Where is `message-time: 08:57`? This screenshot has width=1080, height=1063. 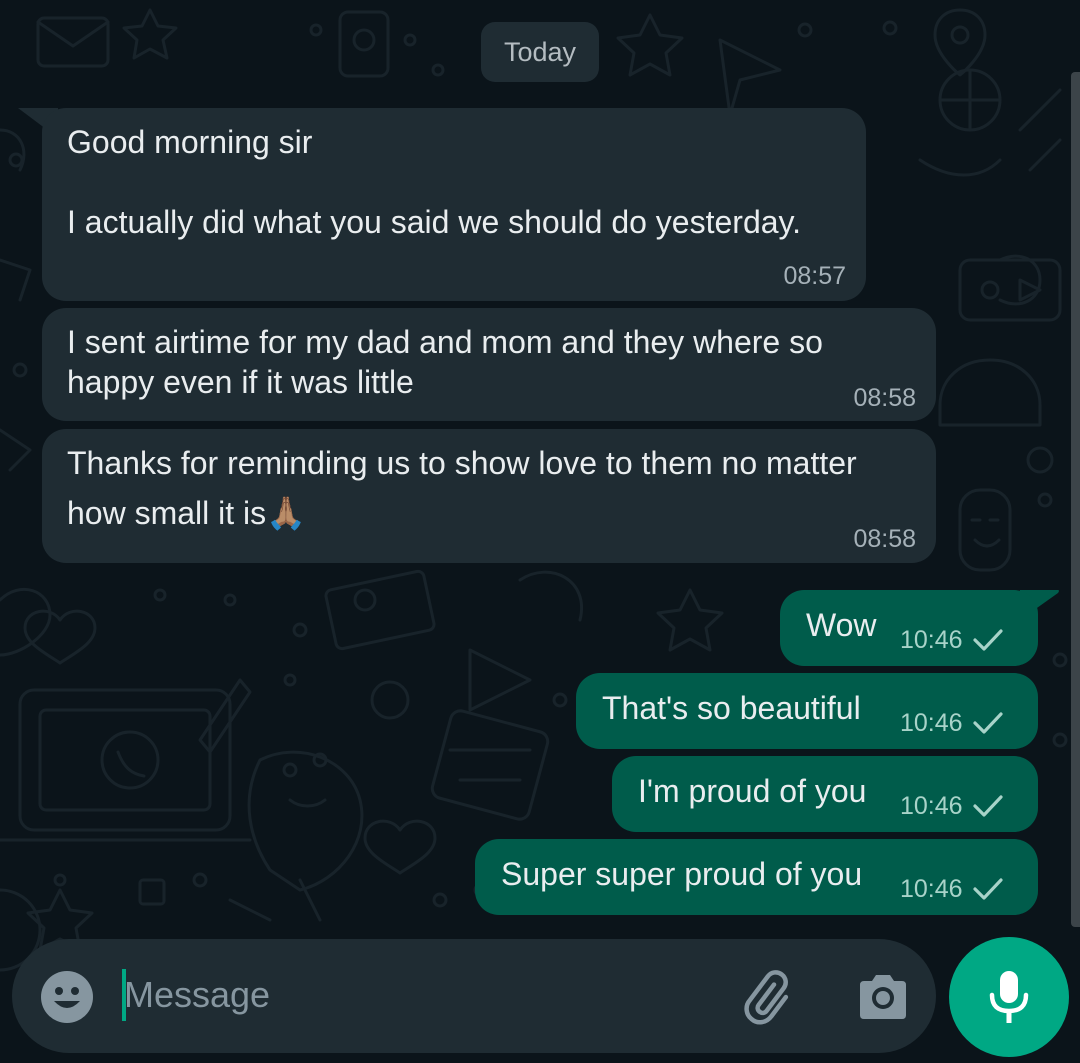
message-time: 08:57 is located at coordinates (814, 276).